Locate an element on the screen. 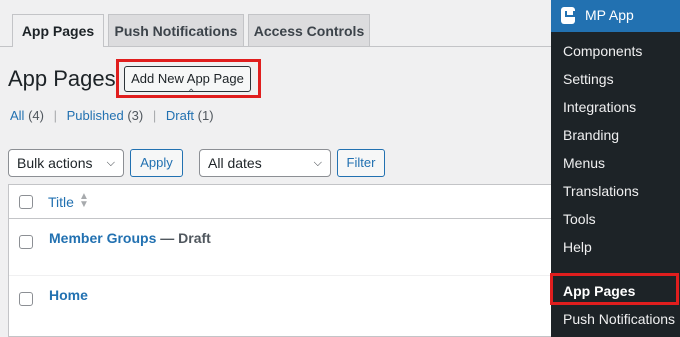 Image resolution: width=680 pixels, height=337 pixels. highlight-box is located at coordinates (614, 289).